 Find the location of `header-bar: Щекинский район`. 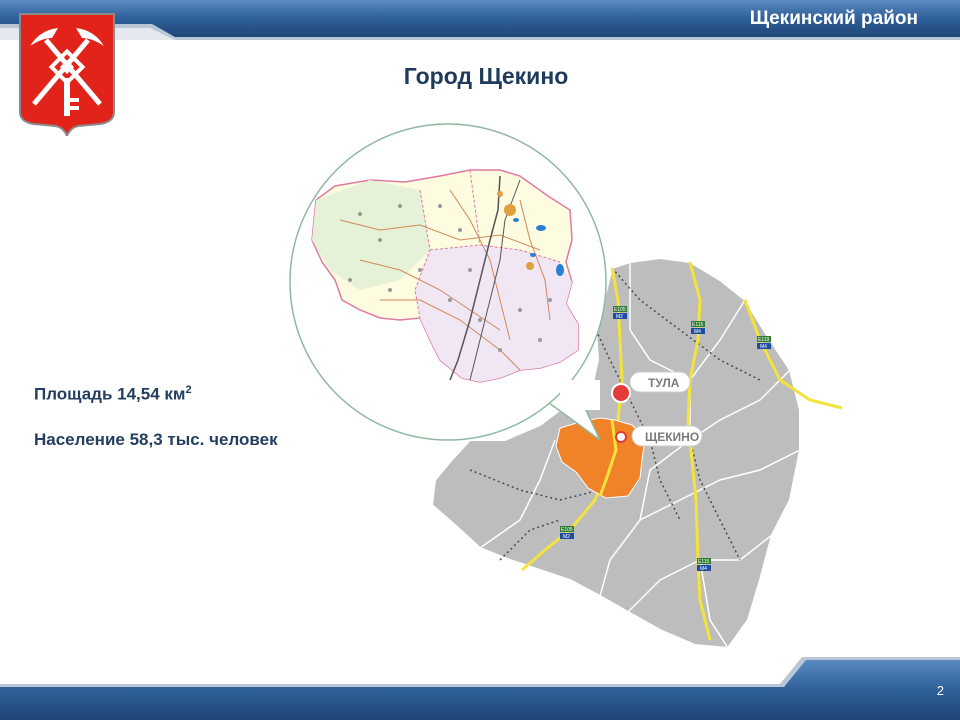

header-bar: Щекинский район is located at coordinates (480, 20).